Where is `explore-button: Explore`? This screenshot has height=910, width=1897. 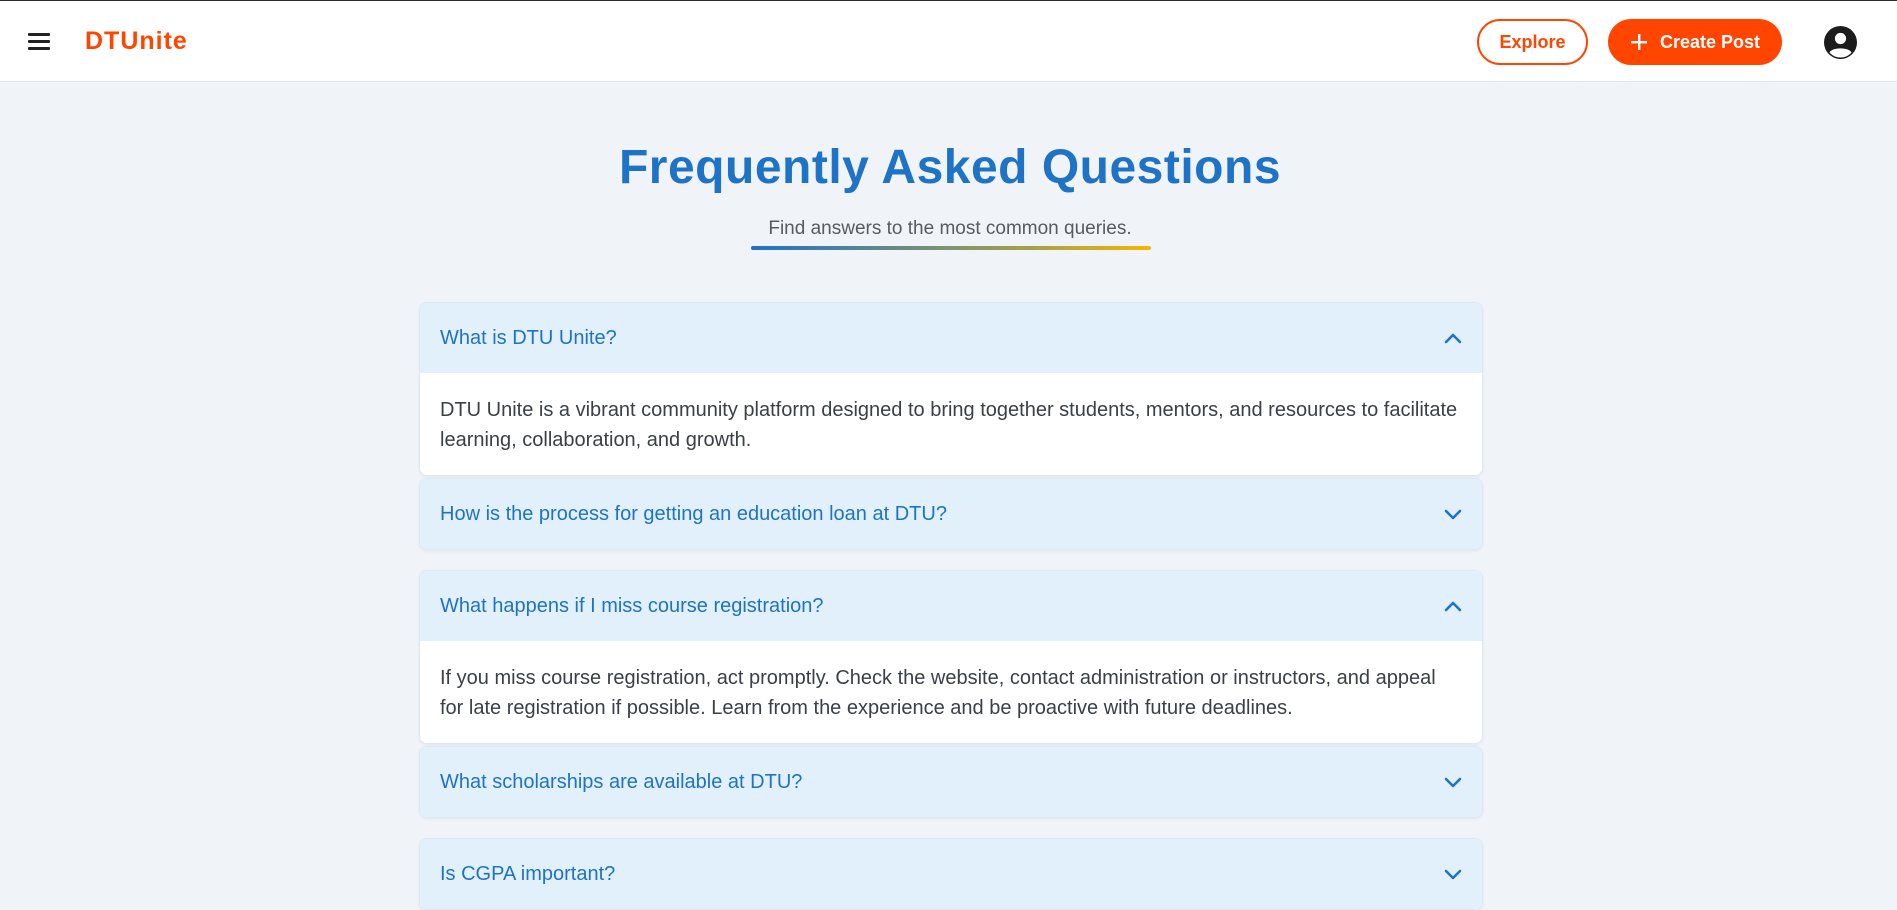 explore-button: Explore is located at coordinates (1532, 42).